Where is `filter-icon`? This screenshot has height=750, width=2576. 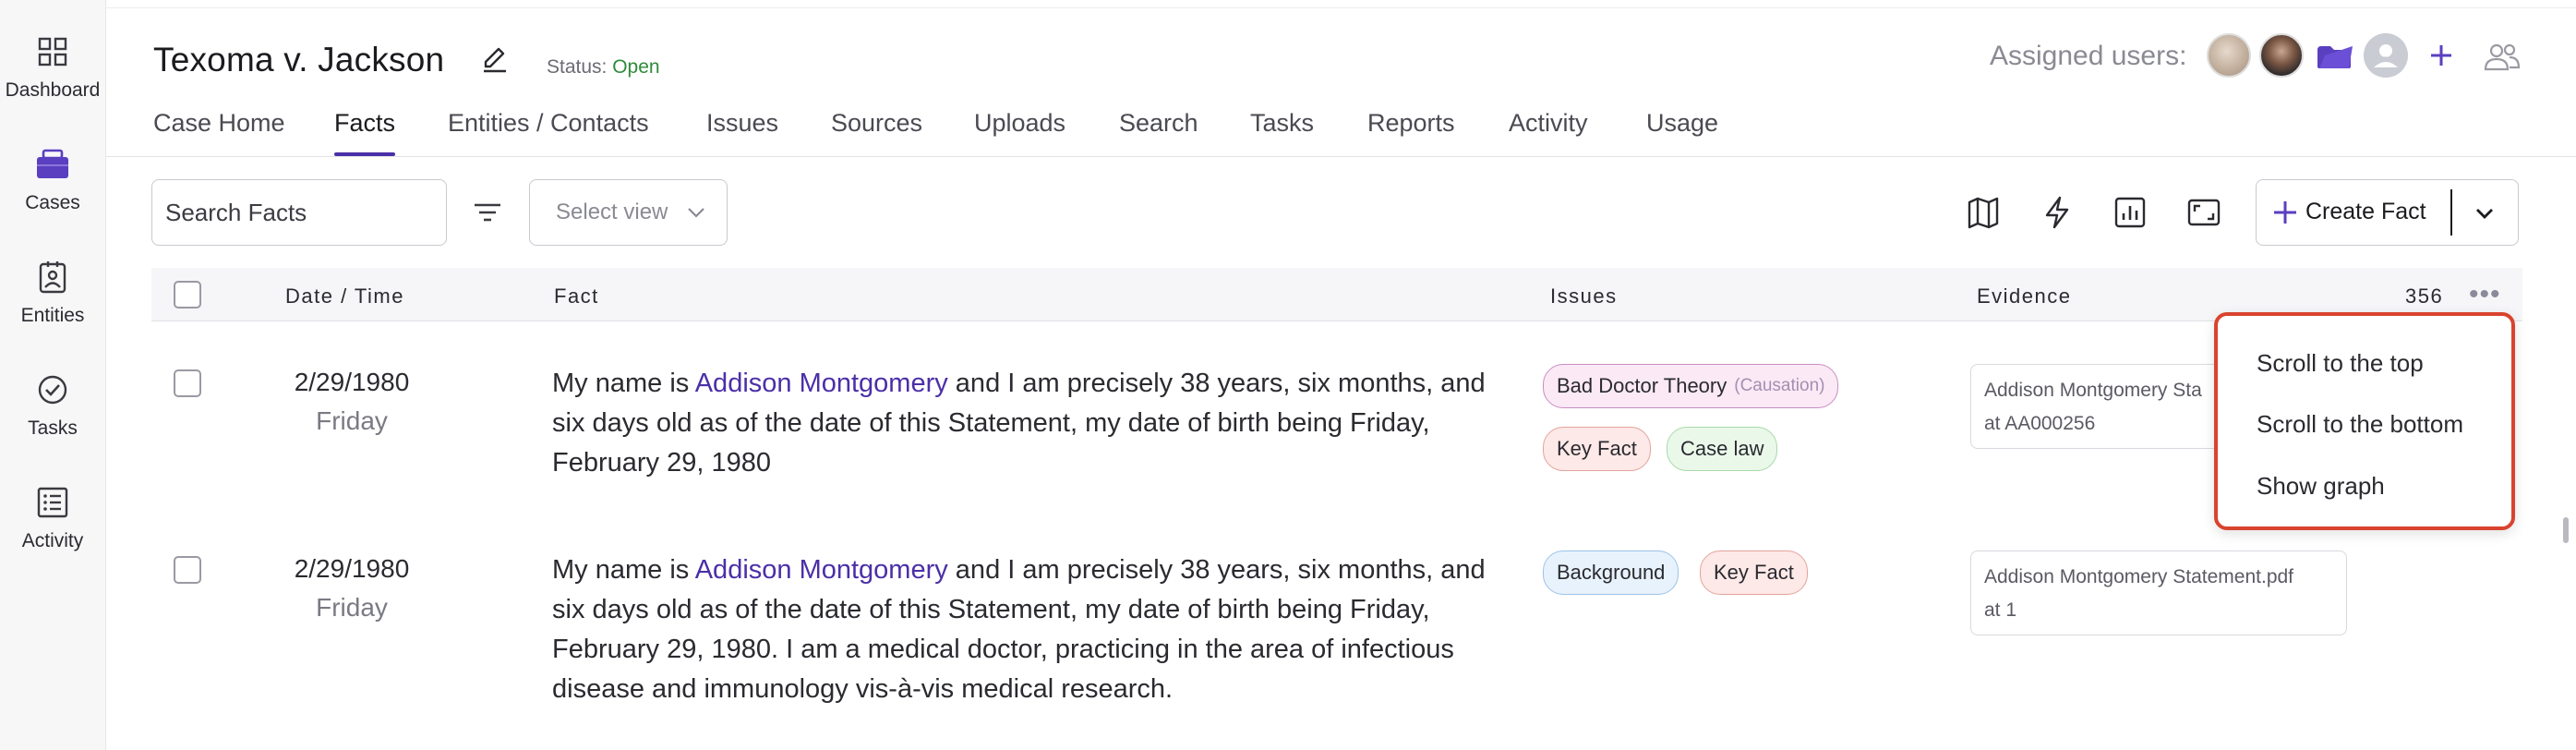
filter-icon is located at coordinates (487, 212).